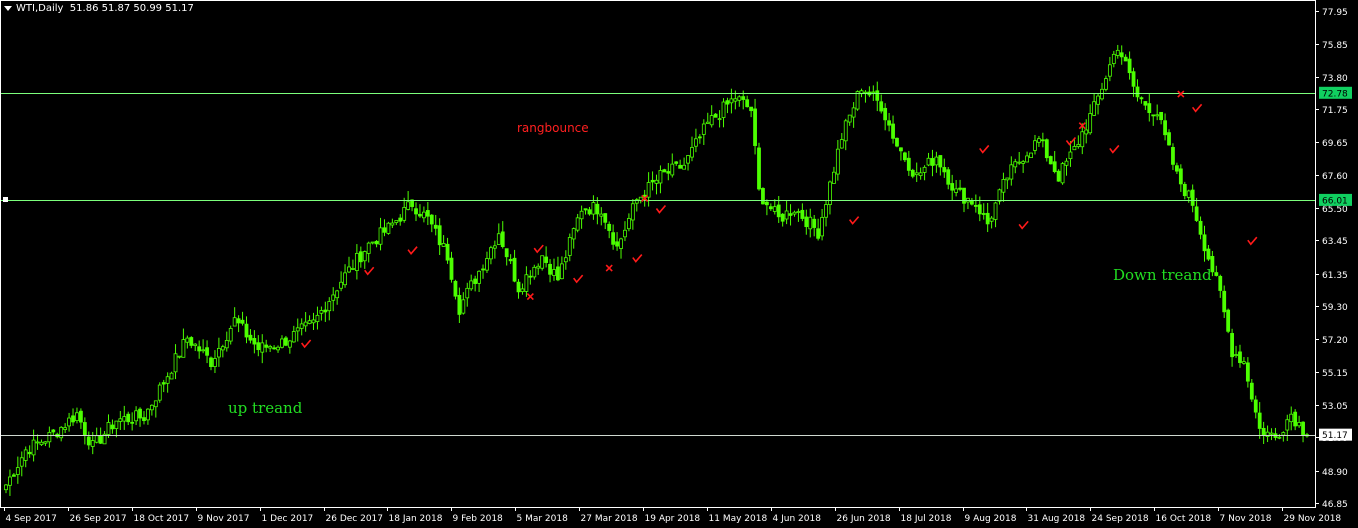 The width and height of the screenshot is (1358, 528). Describe the element at coordinates (288, 519) in the screenshot. I see `x-tick-label: 1 Dec 2017` at that location.